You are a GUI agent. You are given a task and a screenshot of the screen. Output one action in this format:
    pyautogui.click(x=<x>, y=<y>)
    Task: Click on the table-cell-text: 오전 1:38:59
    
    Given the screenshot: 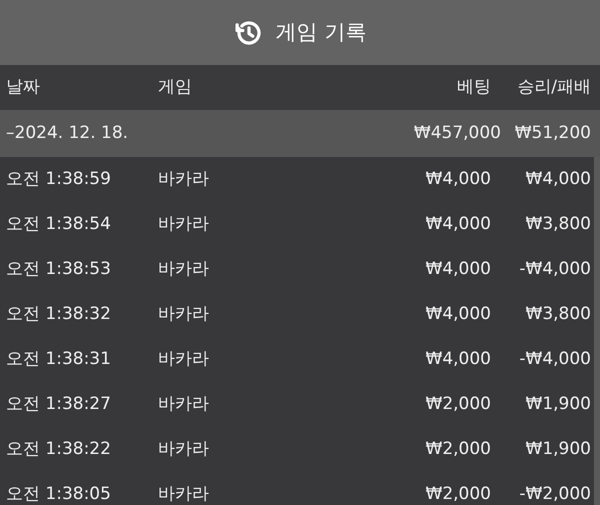 What is the action you would take?
    pyautogui.click(x=59, y=179)
    